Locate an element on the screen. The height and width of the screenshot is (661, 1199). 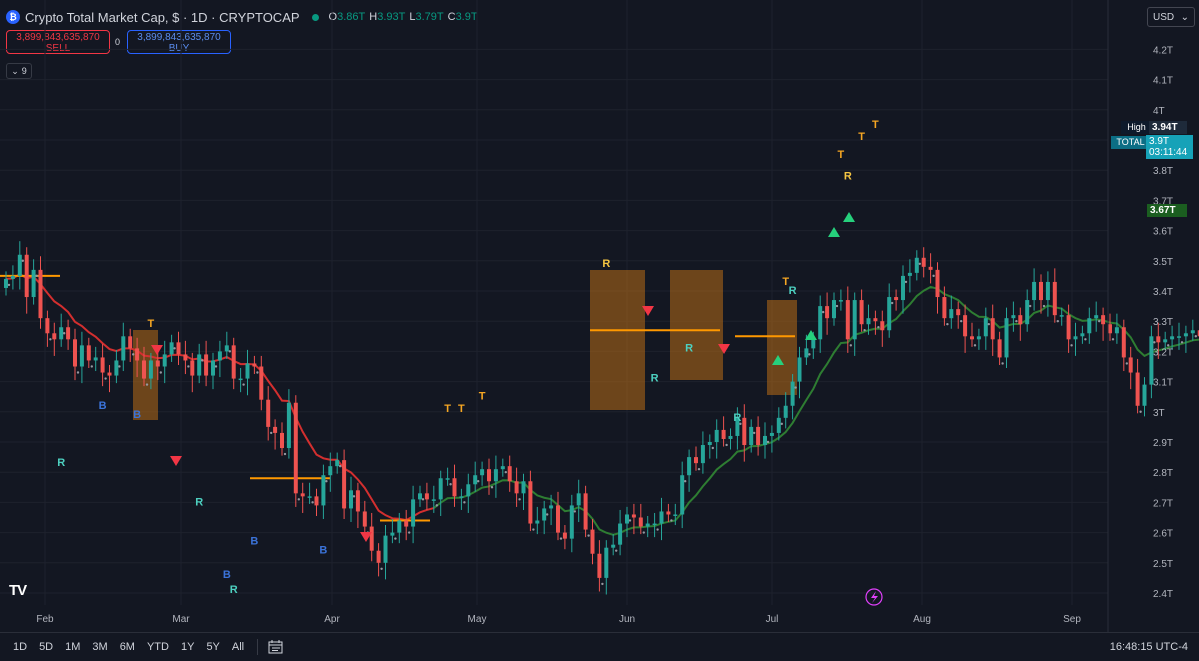
x-tick-label: Mar is located at coordinates (181, 619).